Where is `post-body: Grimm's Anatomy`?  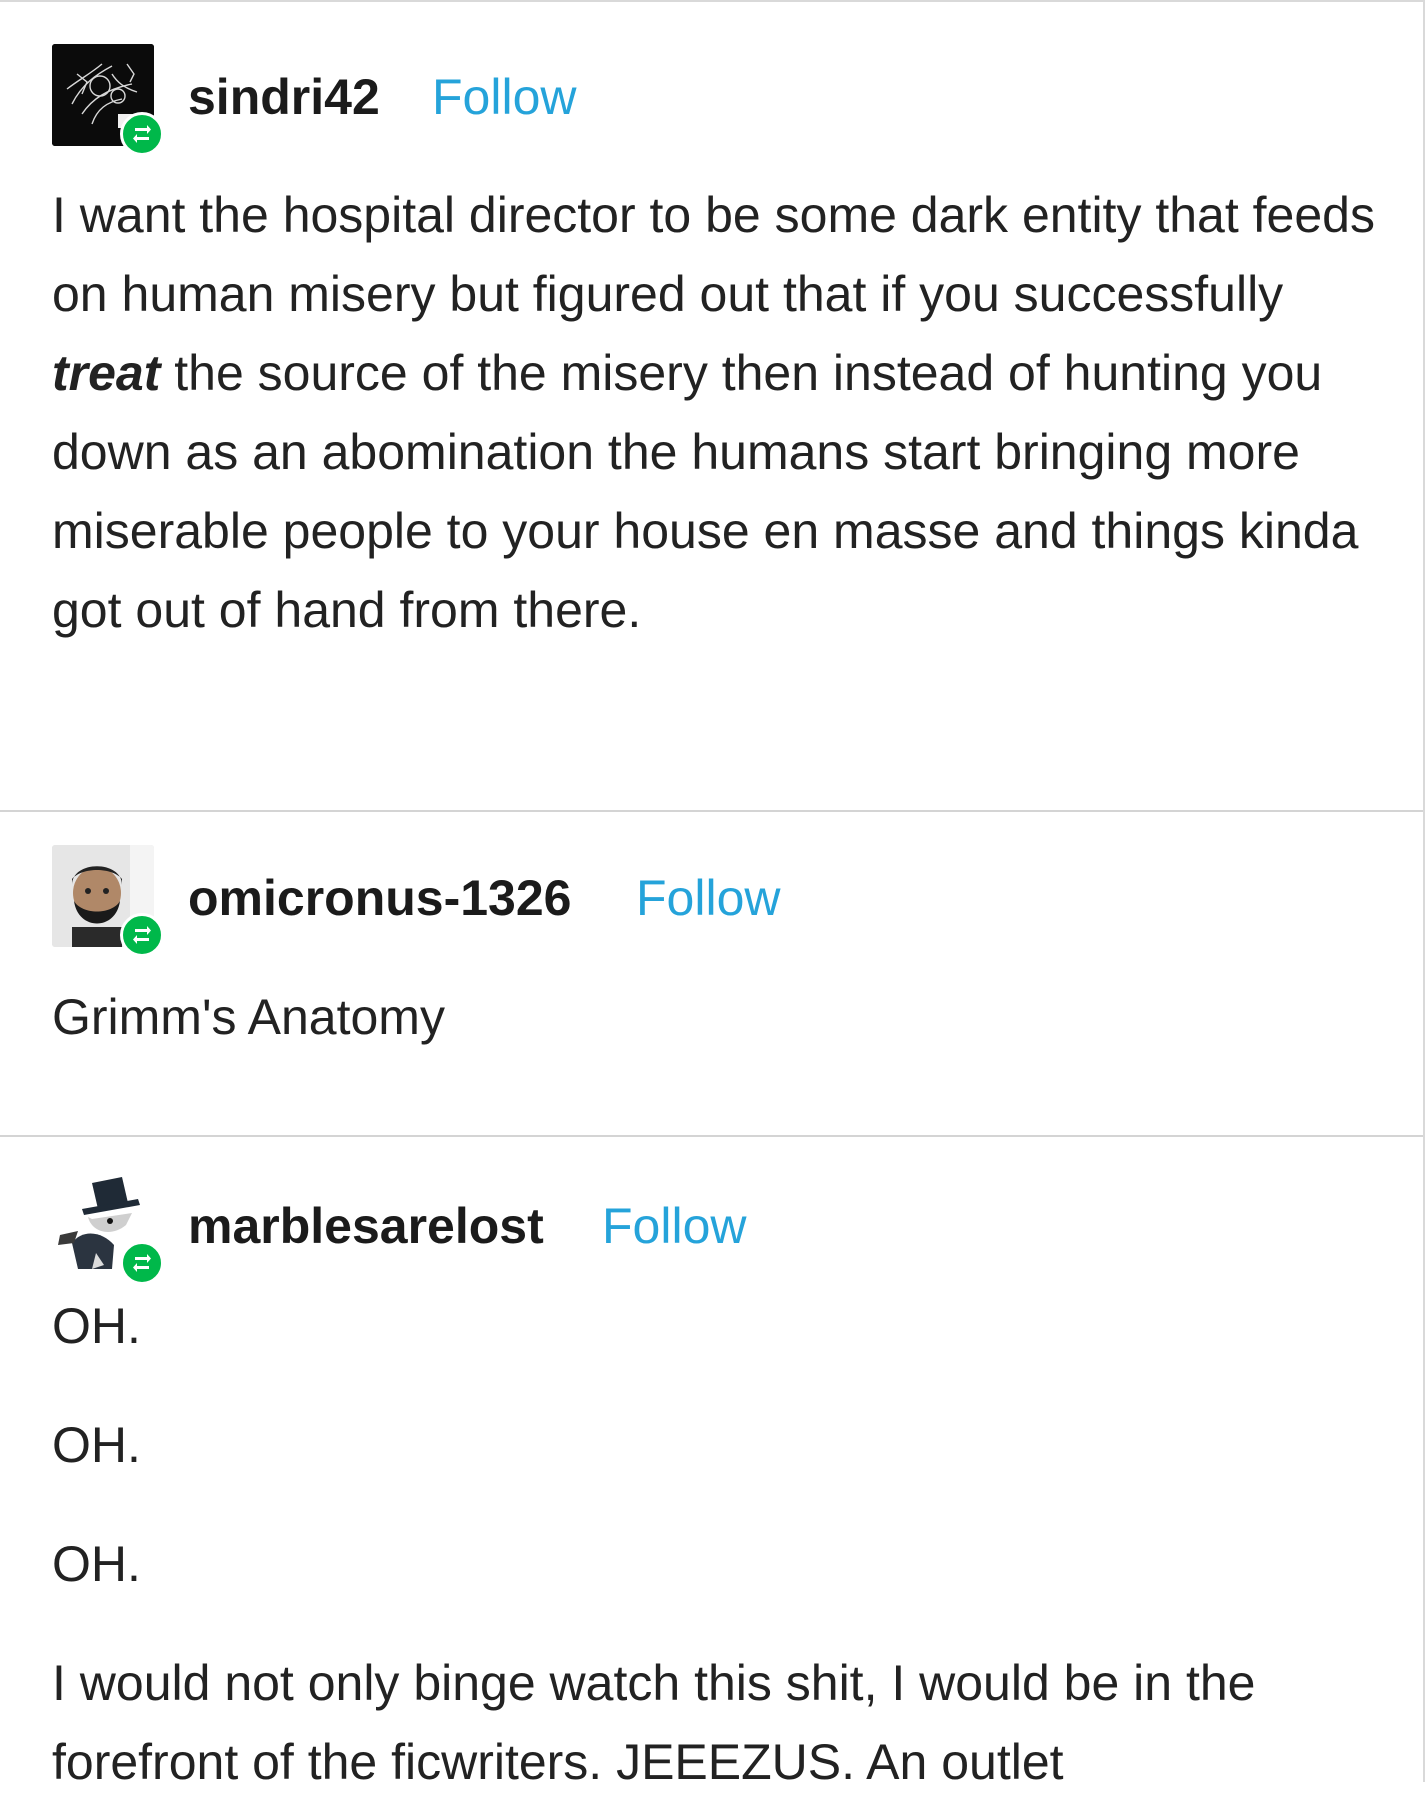
post-body: Grimm's Anatomy is located at coordinates (722, 1017).